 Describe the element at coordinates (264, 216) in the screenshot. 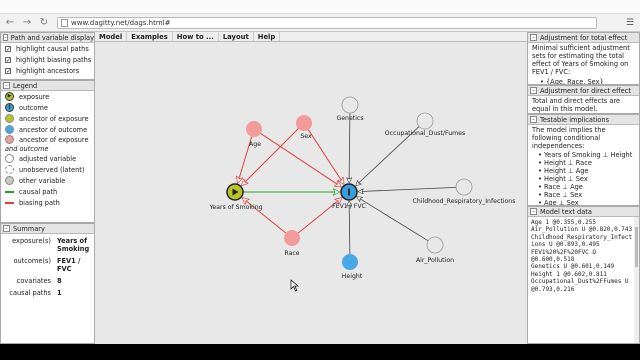

I see `edge-race-smoking` at that location.